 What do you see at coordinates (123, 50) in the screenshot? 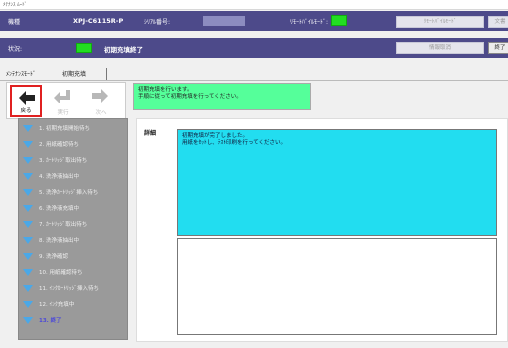
I see `status-value: 初期充填終了` at bounding box center [123, 50].